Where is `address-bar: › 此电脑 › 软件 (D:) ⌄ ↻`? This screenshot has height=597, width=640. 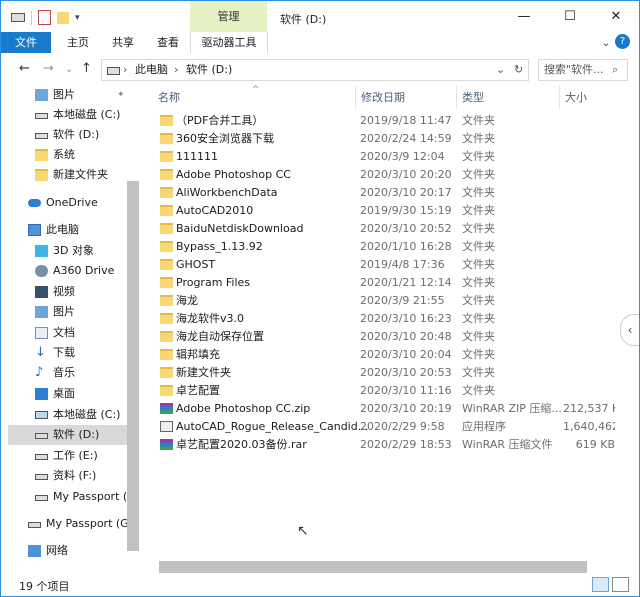
address-bar: › 此电脑 › 软件 (D:) ⌄ ↻ is located at coordinates (315, 70).